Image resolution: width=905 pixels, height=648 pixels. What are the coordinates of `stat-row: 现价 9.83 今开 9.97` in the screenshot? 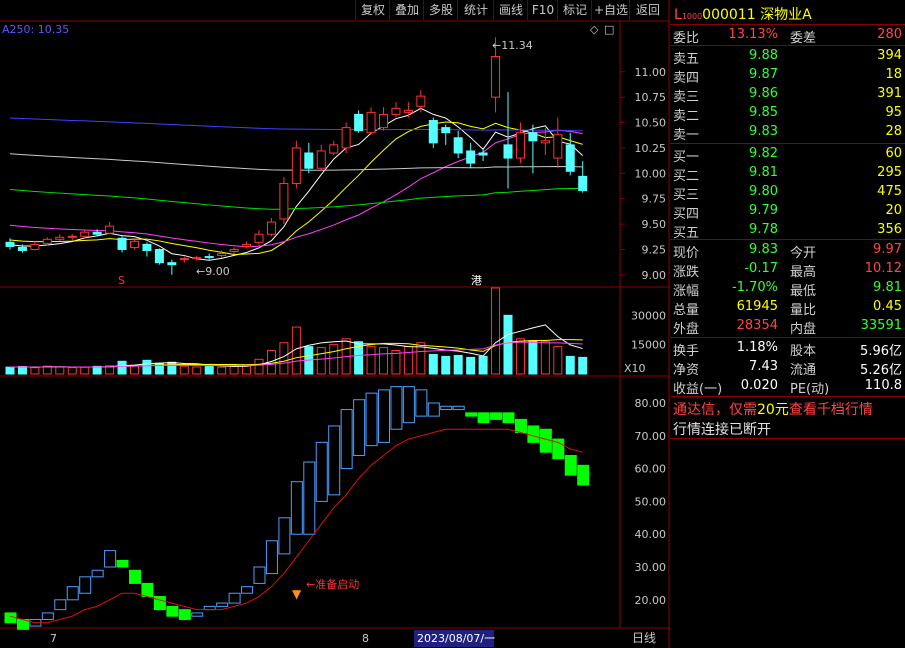 It's located at (787, 251).